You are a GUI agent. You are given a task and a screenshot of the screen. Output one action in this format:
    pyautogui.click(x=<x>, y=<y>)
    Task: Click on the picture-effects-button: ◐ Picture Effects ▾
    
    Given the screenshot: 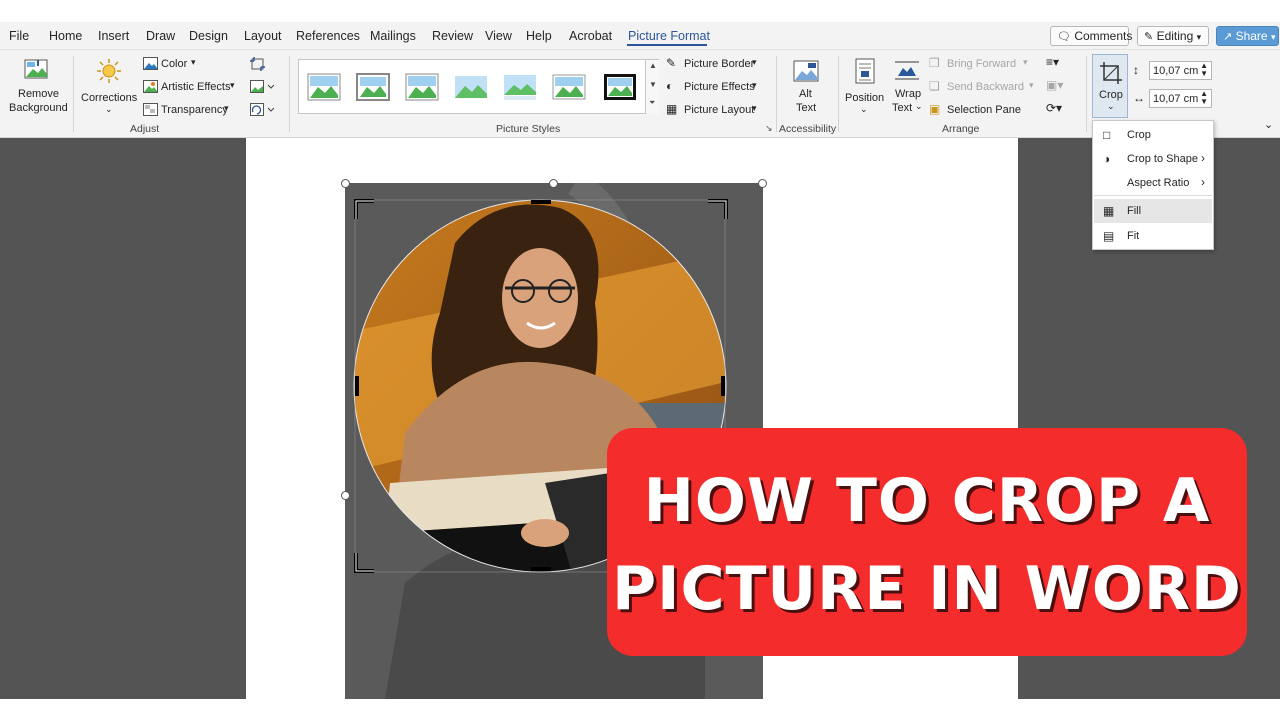 What is the action you would take?
    pyautogui.click(x=715, y=88)
    